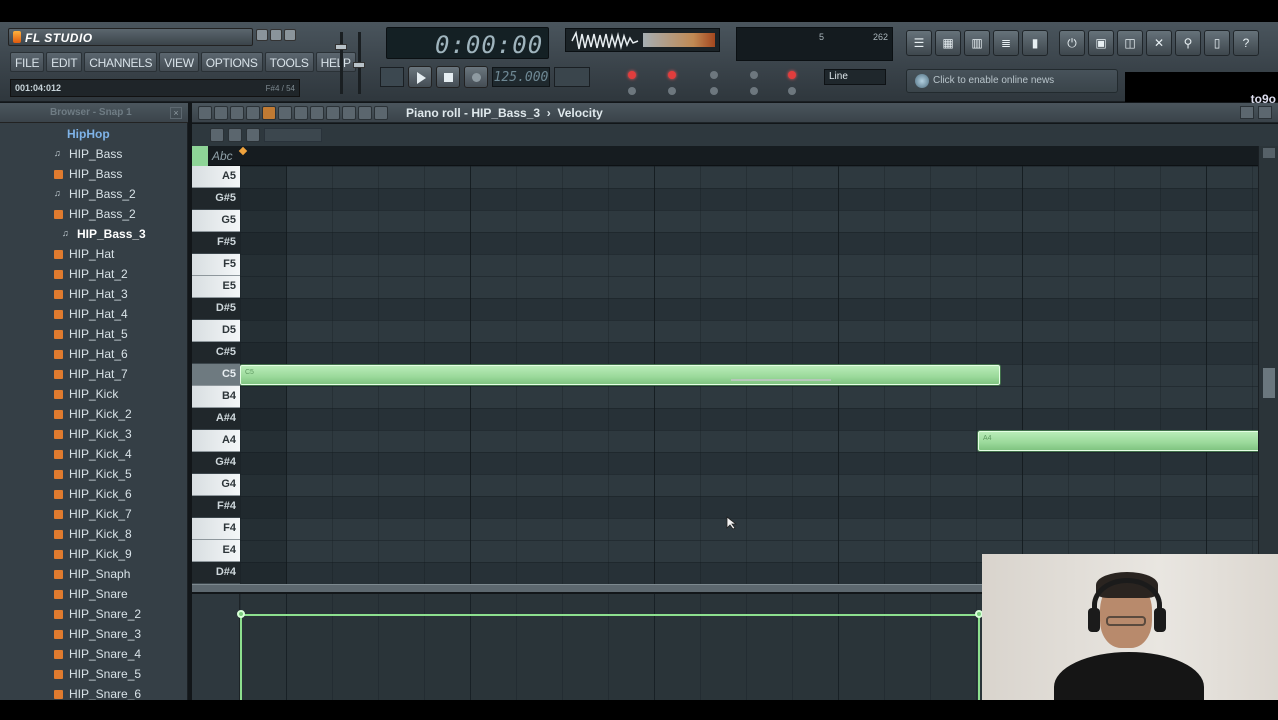 The image size is (1278, 720). I want to click on countdown-led, so click(714, 75).